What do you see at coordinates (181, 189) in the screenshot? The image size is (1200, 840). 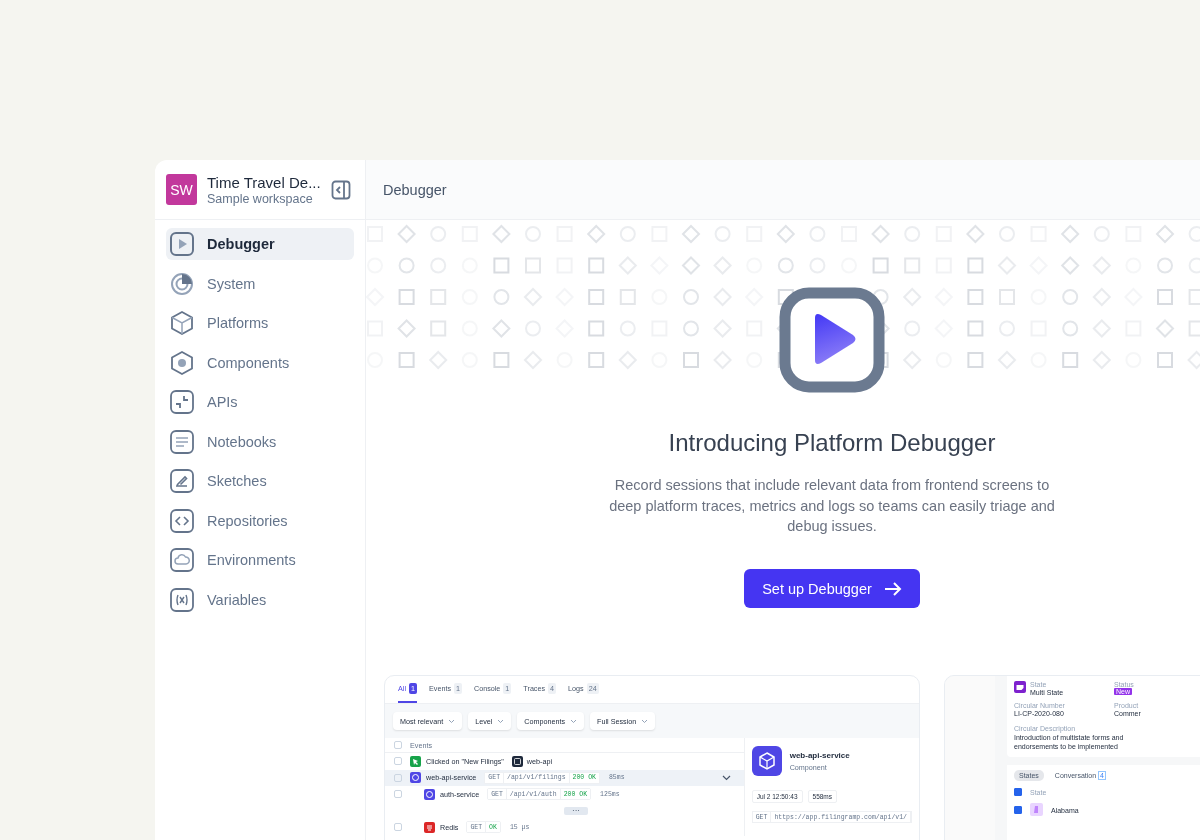 I see `workspace-avatar: SW` at bounding box center [181, 189].